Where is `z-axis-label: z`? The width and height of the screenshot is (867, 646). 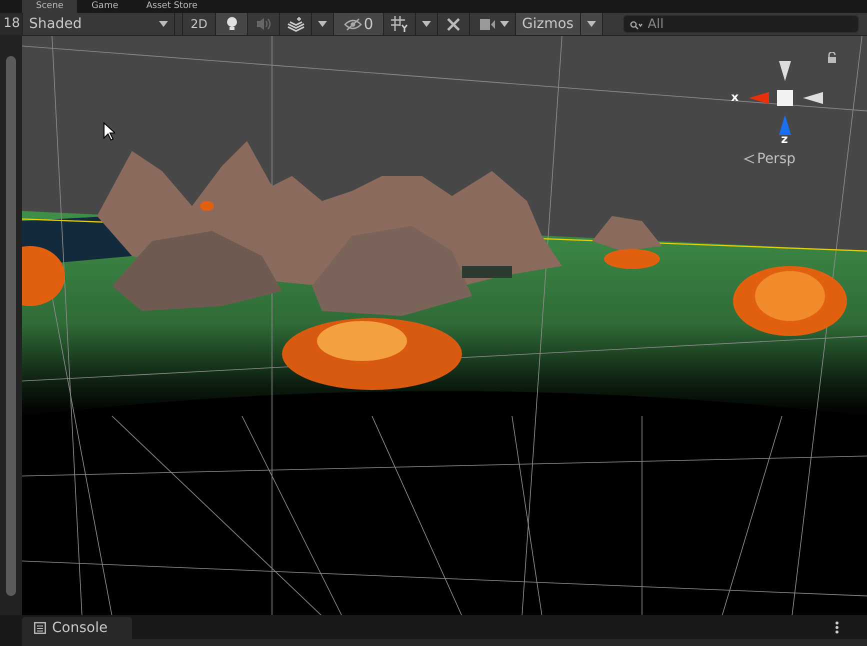 z-axis-label: z is located at coordinates (784, 139).